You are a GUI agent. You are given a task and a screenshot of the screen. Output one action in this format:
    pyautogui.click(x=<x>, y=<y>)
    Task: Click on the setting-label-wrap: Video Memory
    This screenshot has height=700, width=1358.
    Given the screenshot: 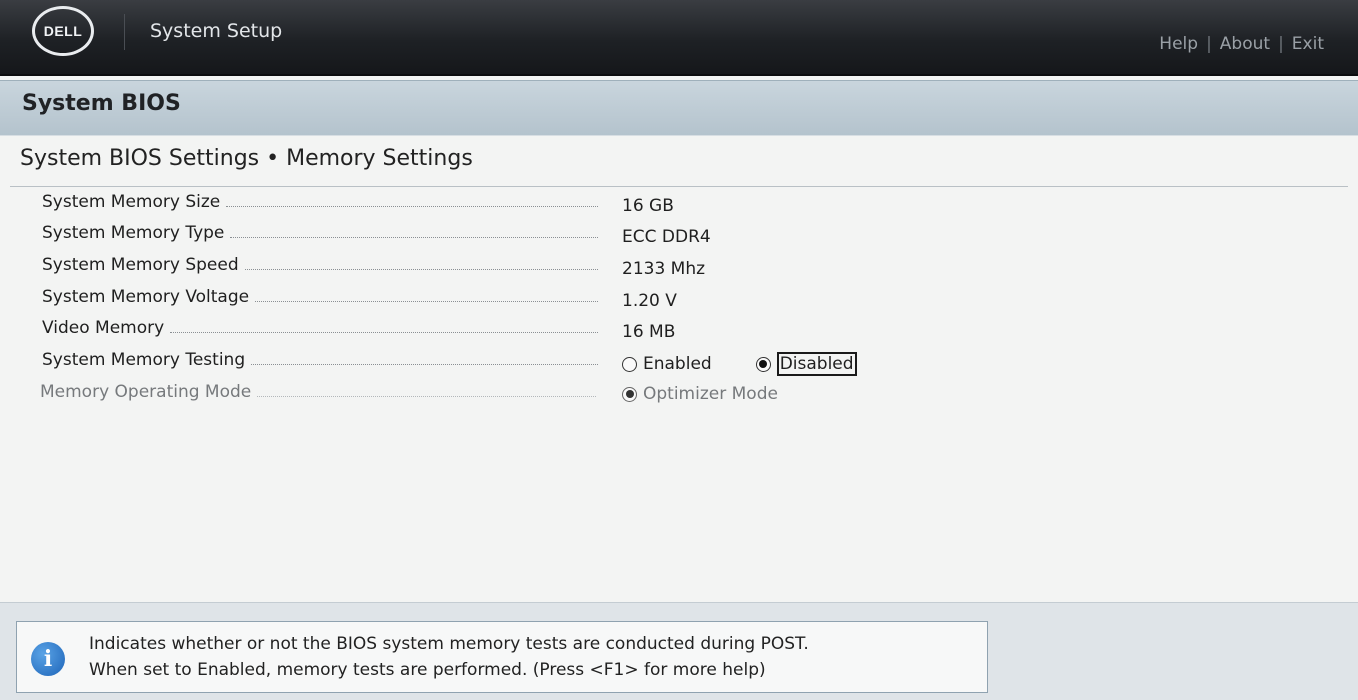 What is the action you would take?
    pyautogui.click(x=320, y=328)
    